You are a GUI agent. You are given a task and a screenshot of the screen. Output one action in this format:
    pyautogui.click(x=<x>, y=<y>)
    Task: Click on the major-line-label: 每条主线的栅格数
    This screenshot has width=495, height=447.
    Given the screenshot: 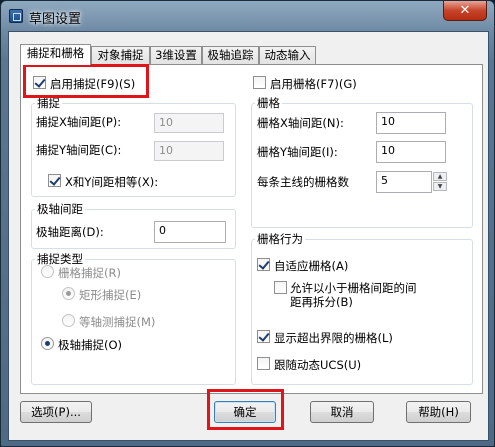 What is the action you would take?
    pyautogui.click(x=303, y=182)
    